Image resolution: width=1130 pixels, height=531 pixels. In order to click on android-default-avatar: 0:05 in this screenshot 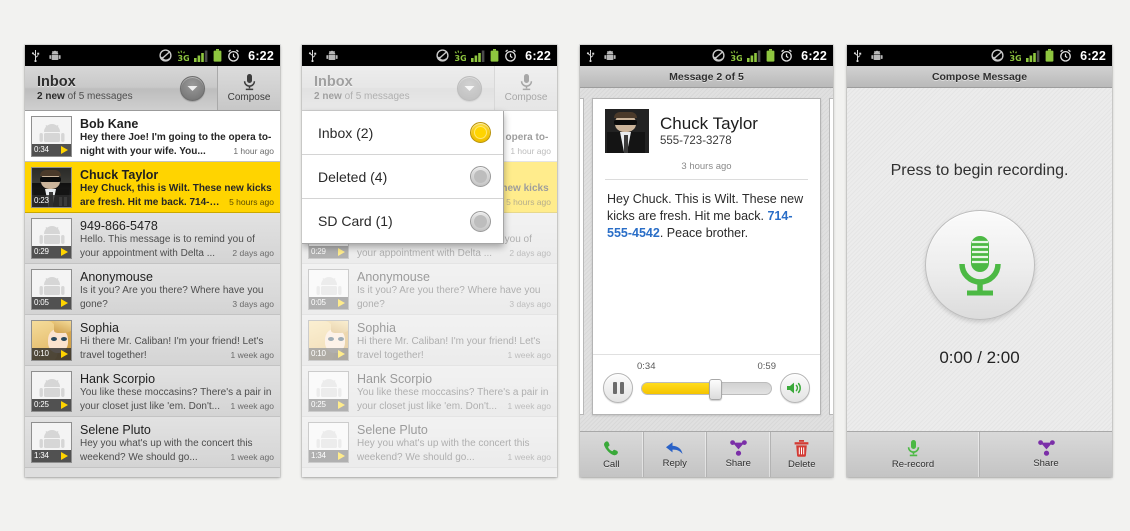, I will do `click(51, 289)`.